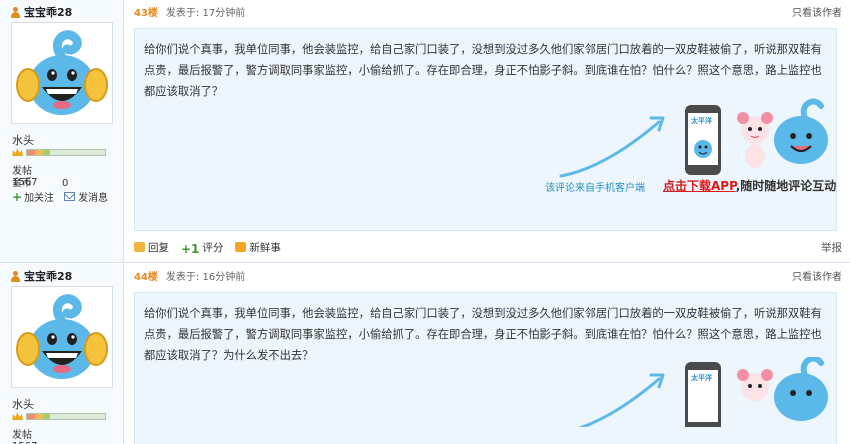 This screenshot has height=444, width=850. I want to click on post-time: 发表于: 16分钟前, so click(205, 277).